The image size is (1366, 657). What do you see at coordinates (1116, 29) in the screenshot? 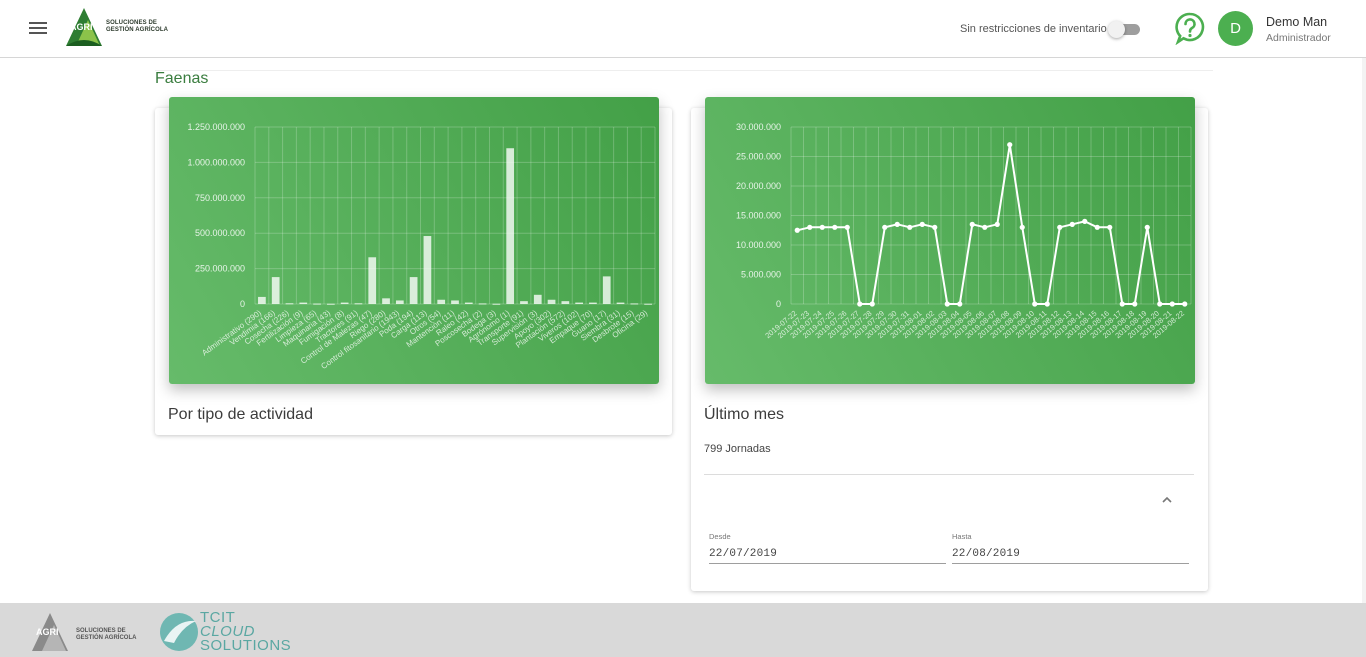
I see `toggle-knob` at bounding box center [1116, 29].